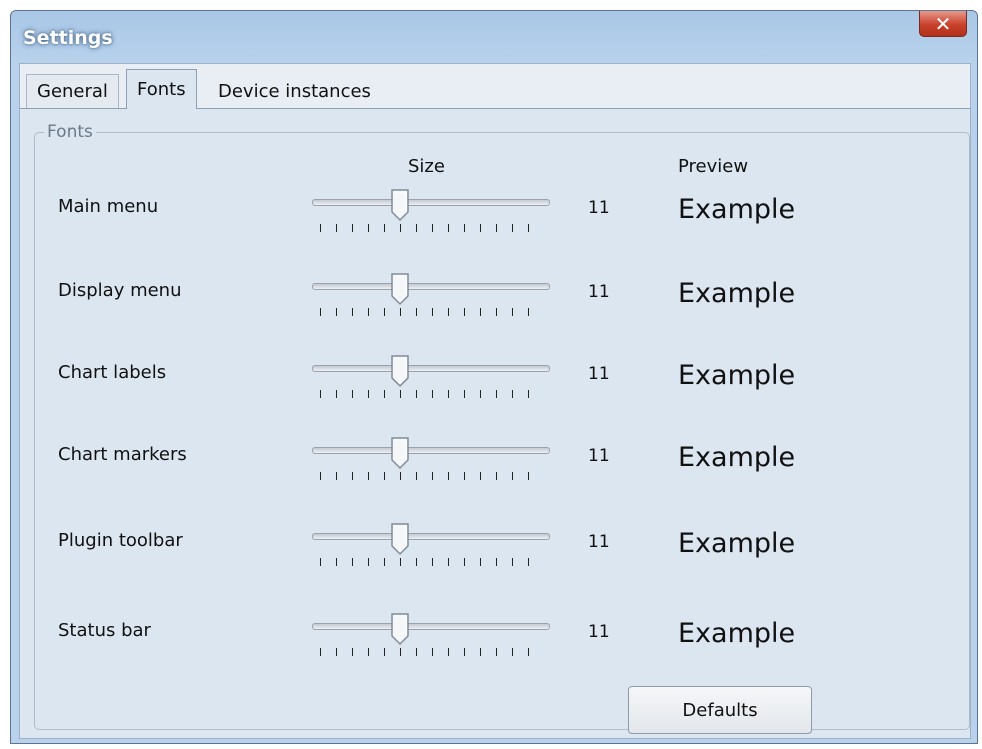 The width and height of the screenshot is (982, 749). What do you see at coordinates (70, 132) in the screenshot?
I see `fonts-group-title: Fonts` at bounding box center [70, 132].